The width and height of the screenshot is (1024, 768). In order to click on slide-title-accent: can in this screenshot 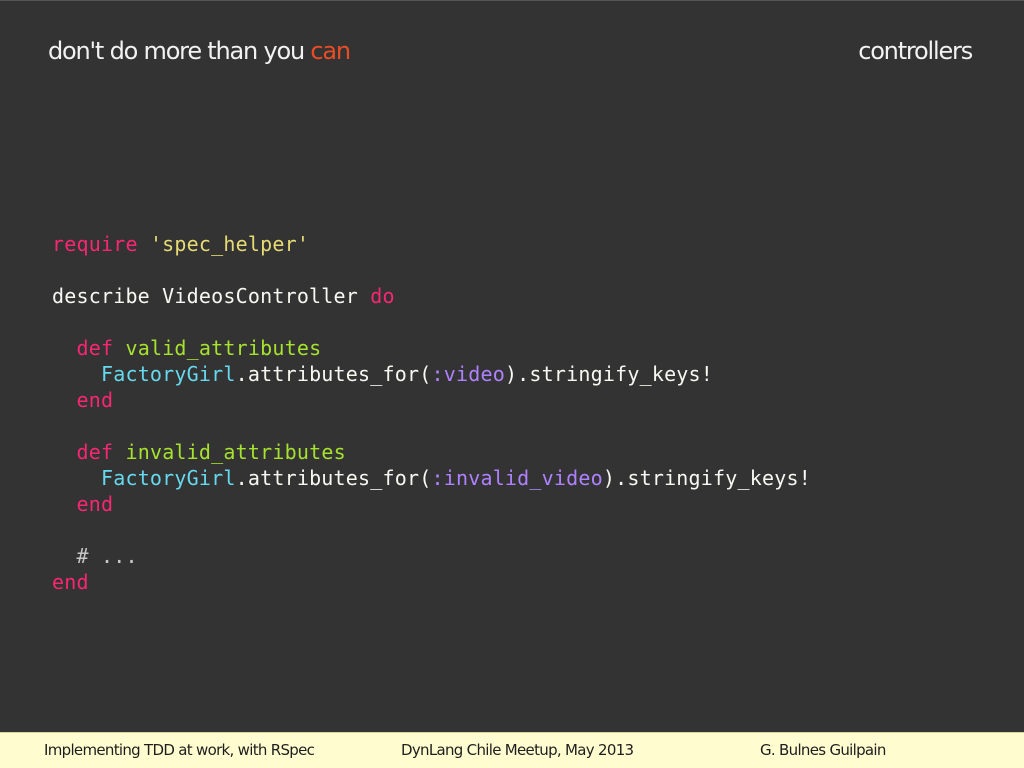, I will do `click(330, 51)`.